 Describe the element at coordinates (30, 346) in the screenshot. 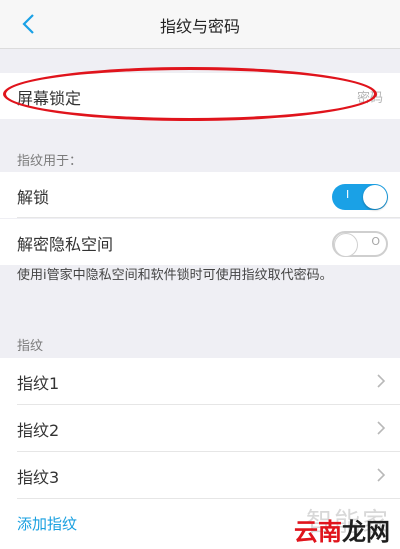

I see `fingerprint-section-title: 指纹` at that location.